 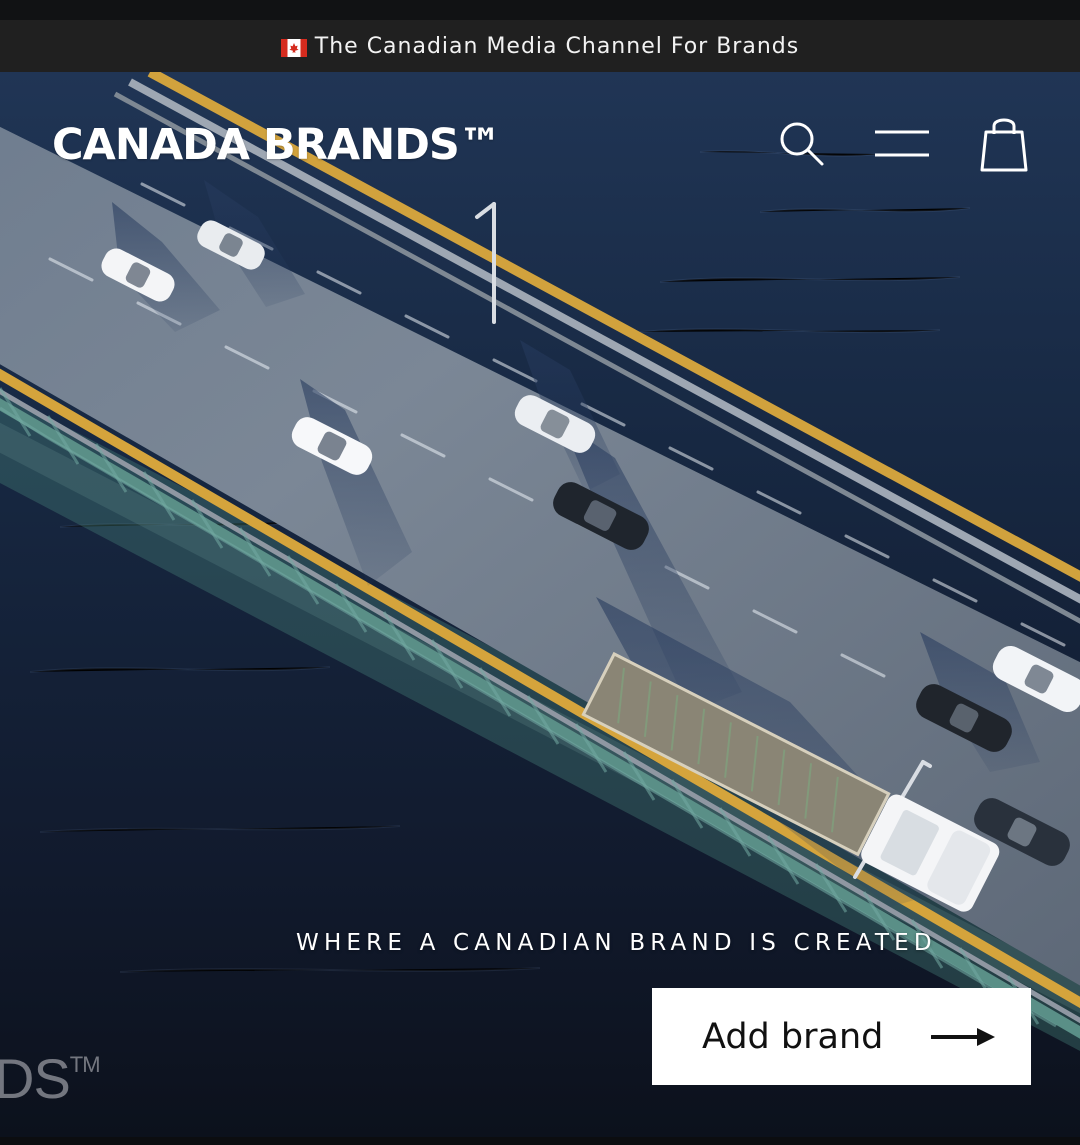 I want to click on bottom-strip, so click(x=540, y=1141).